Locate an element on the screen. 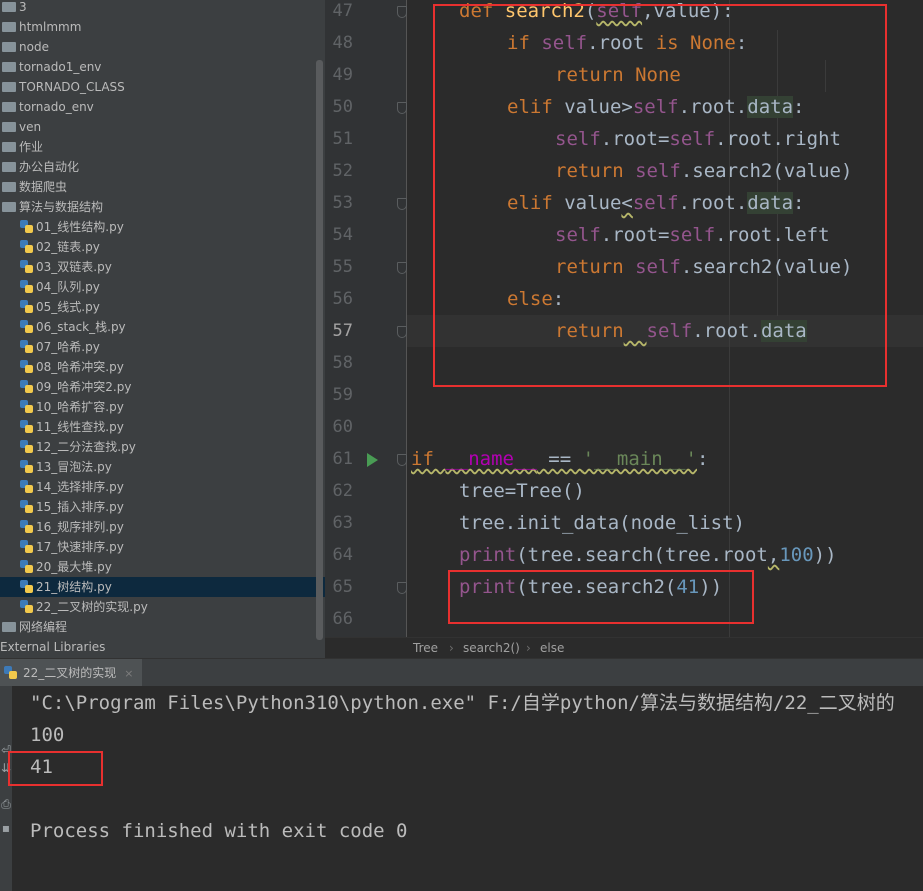 This screenshot has width=923, height=891. tree-folder-item: External Libraries is located at coordinates (162, 647).